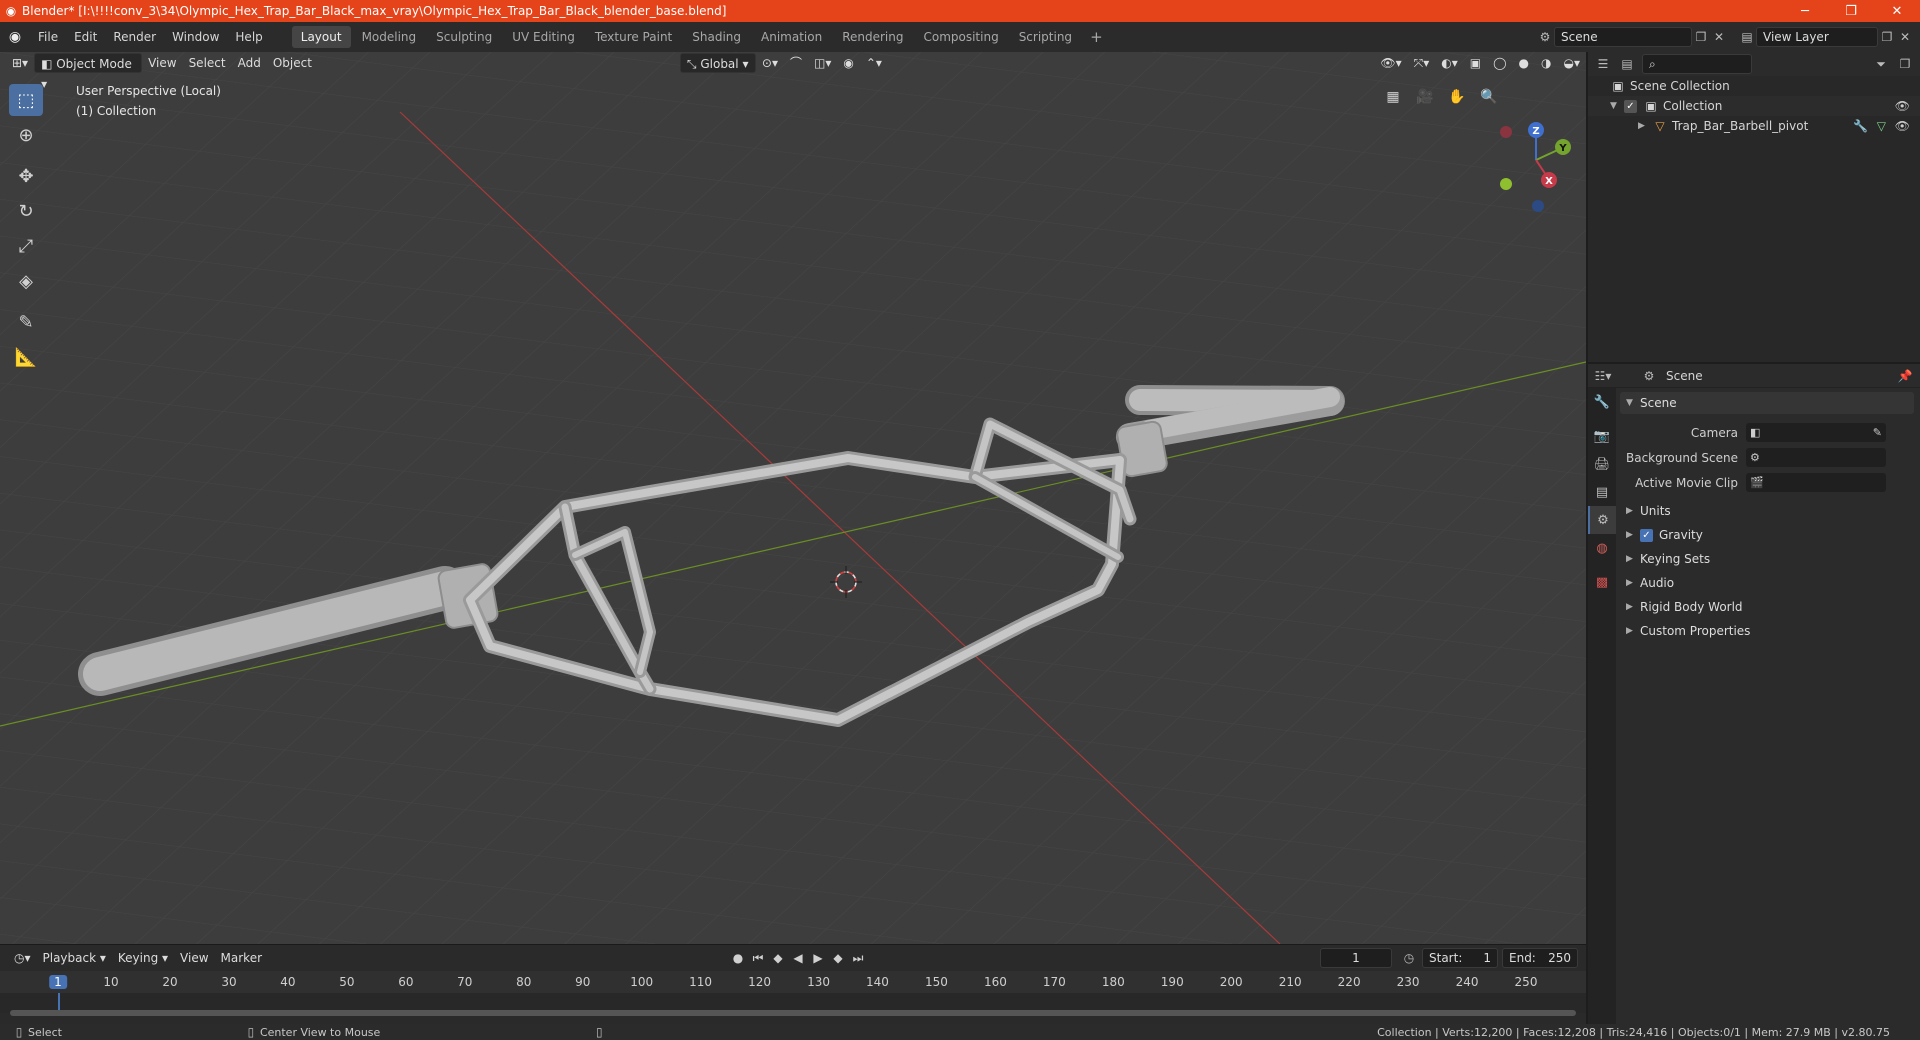 Image resolution: width=1920 pixels, height=1040 pixels. Describe the element at coordinates (1754, 126) in the screenshot. I see `outliner-object: ▶ ▽ Trap_Bar_Barbell_pivot 🔧 ▽ 👁` at that location.